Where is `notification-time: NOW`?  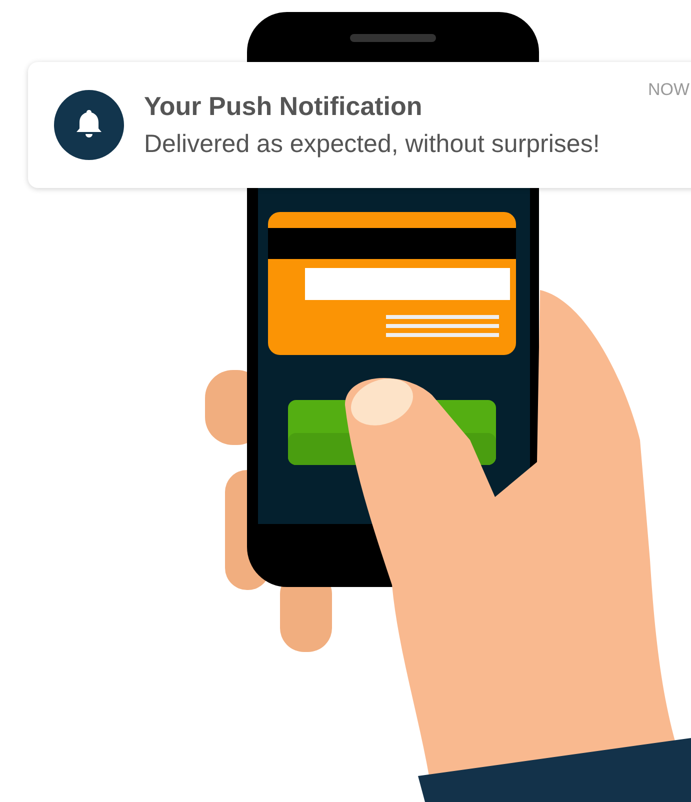 notification-time: NOW is located at coordinates (669, 90).